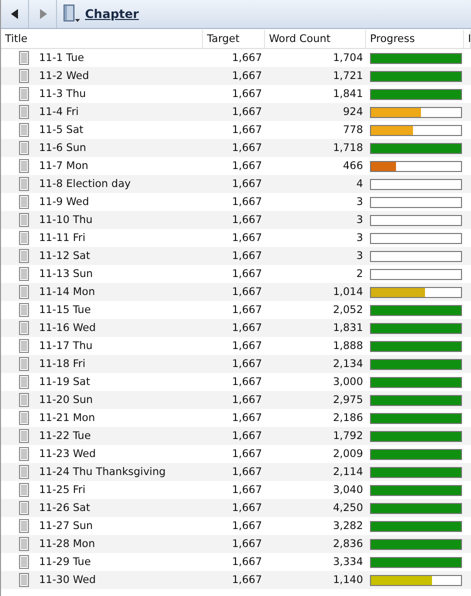  I want to click on word-count-cell: 1,704, so click(347, 58).